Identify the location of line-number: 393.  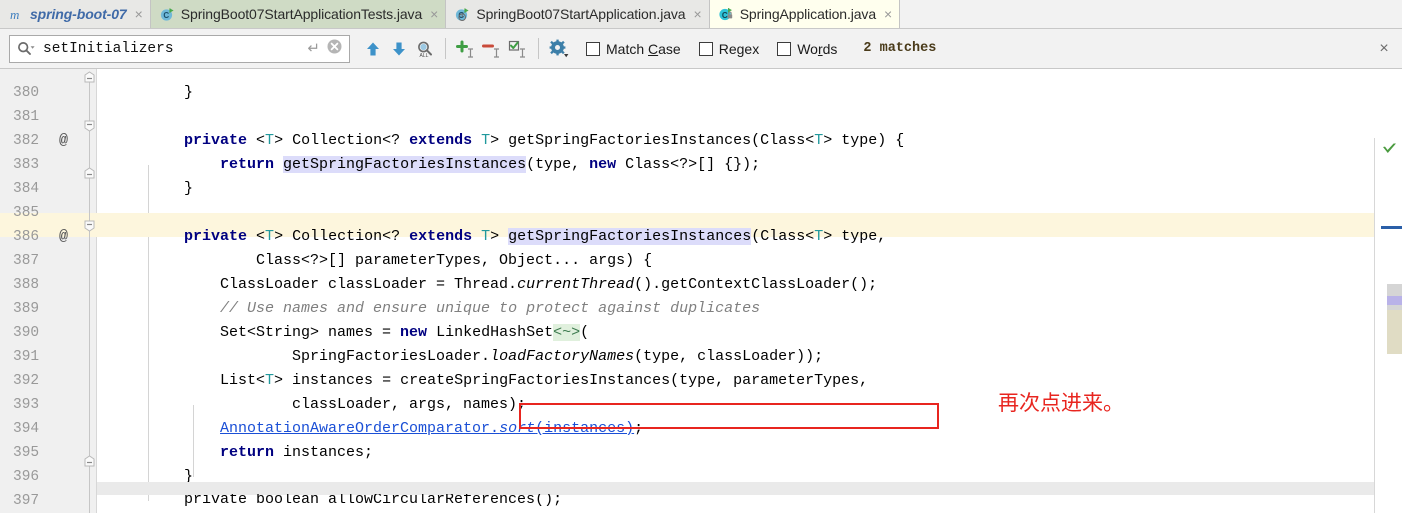
(26, 405).